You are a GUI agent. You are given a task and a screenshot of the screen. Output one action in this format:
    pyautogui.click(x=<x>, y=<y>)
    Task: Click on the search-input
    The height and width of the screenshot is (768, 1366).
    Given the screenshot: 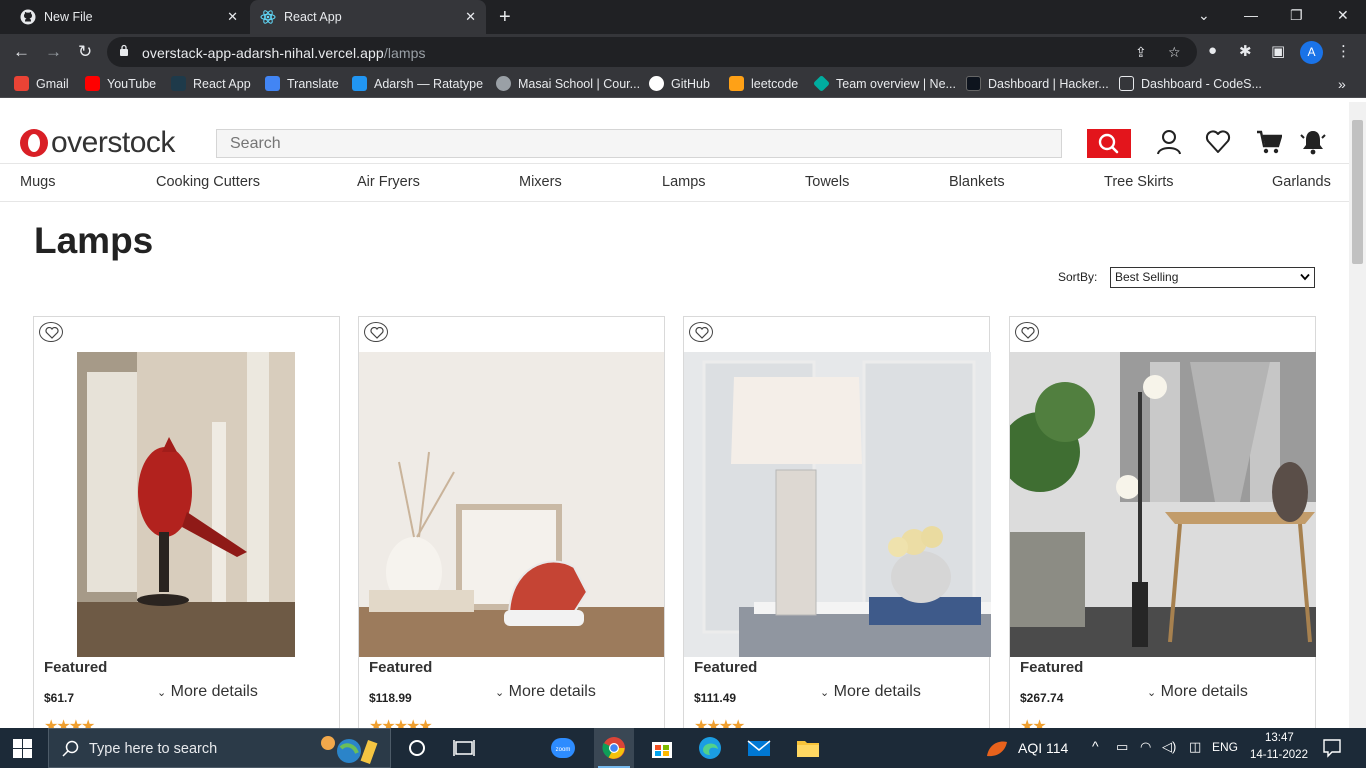 What is the action you would take?
    pyautogui.click(x=639, y=143)
    